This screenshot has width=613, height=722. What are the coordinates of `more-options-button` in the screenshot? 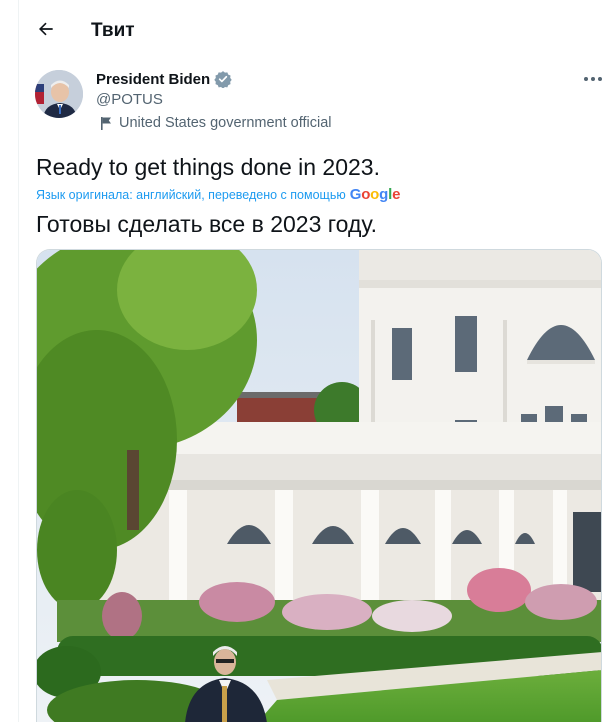 It's located at (593, 79).